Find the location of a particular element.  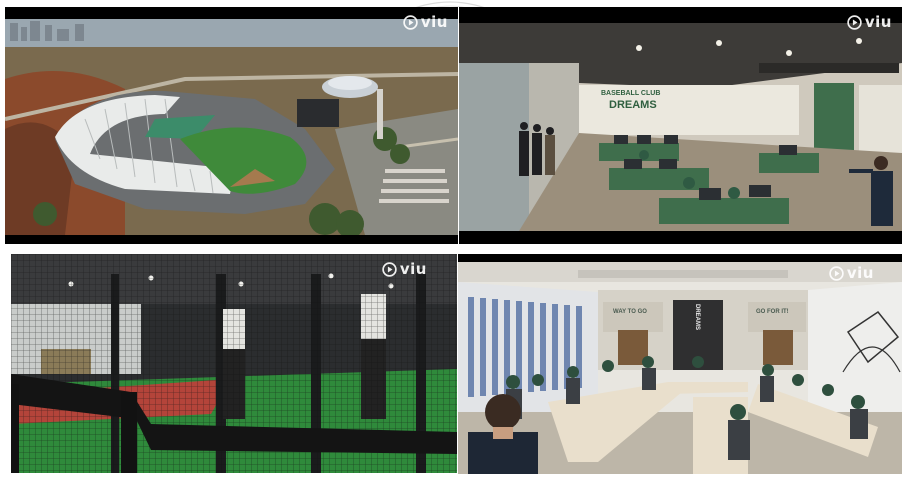

wall-sign-right: GO FOR IT! is located at coordinates (772, 312).